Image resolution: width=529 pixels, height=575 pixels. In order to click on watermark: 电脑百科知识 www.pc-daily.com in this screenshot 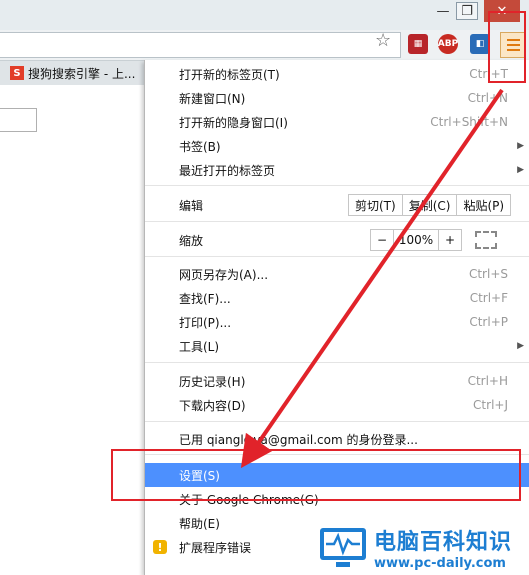, I will do `click(423, 547)`.